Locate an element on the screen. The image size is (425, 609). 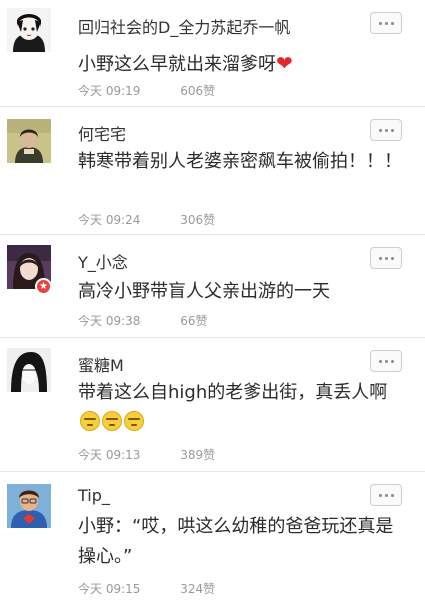
like-count: 306赞 is located at coordinates (197, 220).